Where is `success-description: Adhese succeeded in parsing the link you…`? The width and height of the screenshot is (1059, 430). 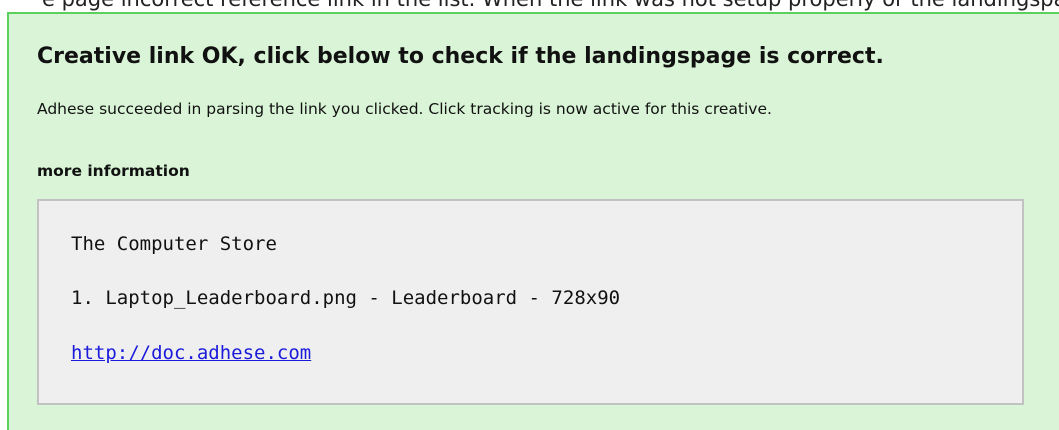 success-description: Adhese succeeded in parsing the link you… is located at coordinates (404, 109).